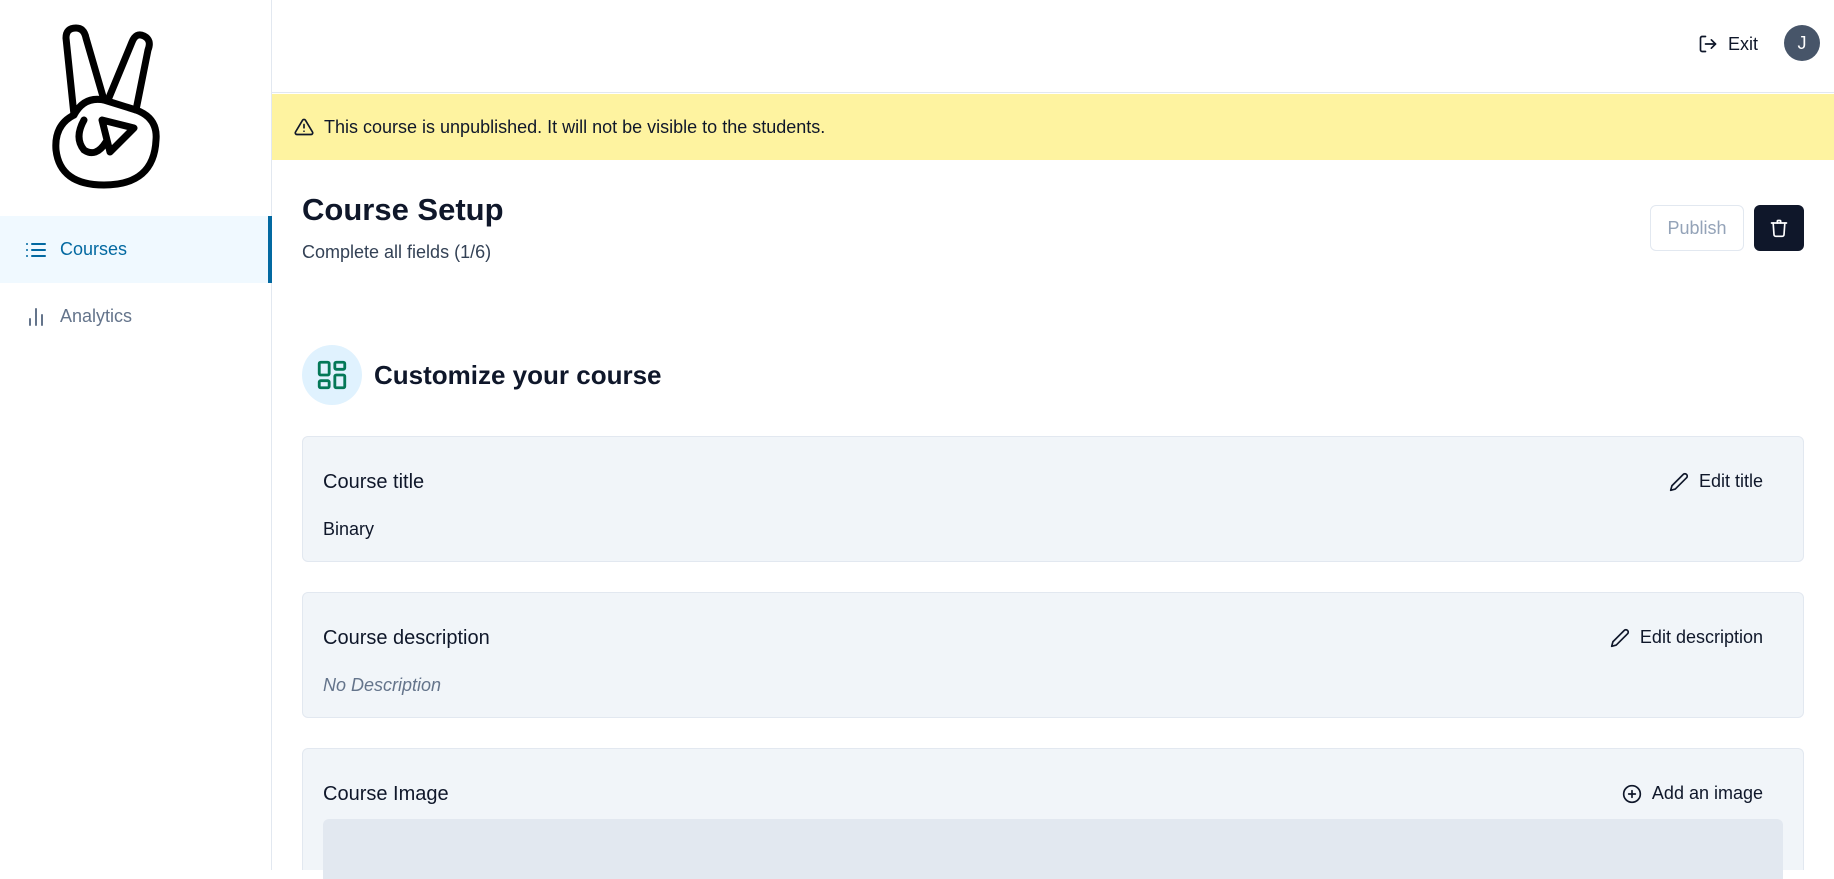 Image resolution: width=1834 pixels, height=879 pixels. What do you see at coordinates (349, 529) in the screenshot?
I see `course-title-value: Binary` at bounding box center [349, 529].